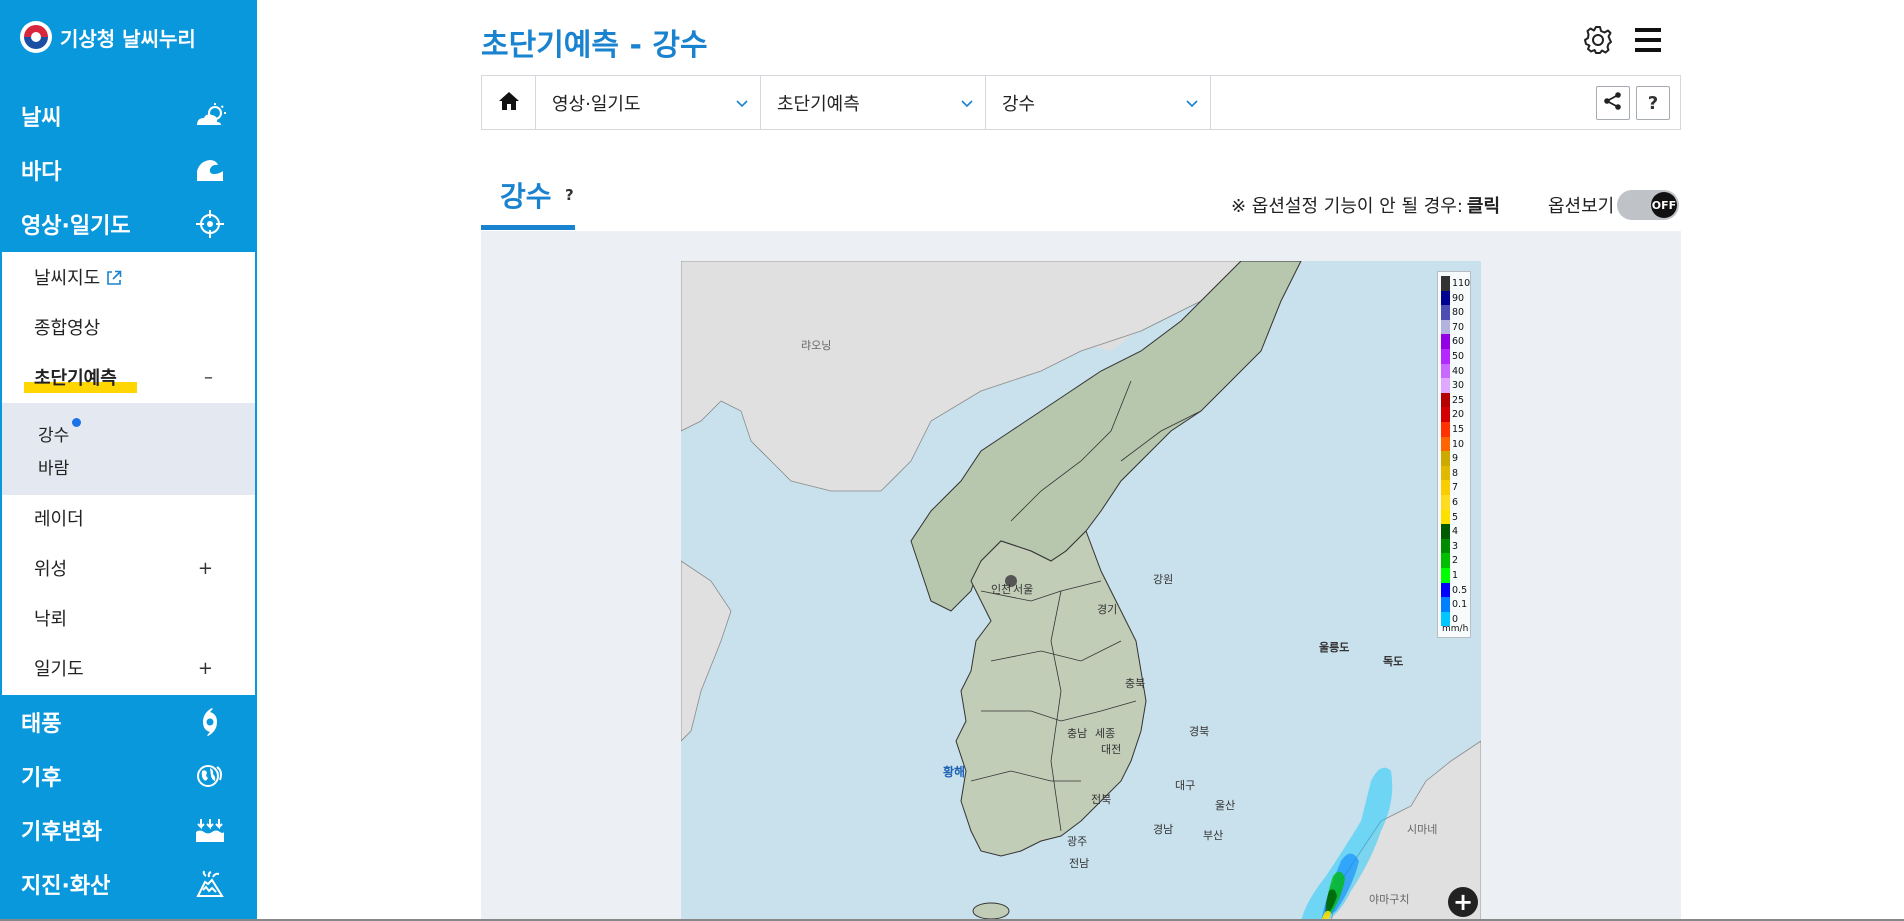 The image size is (1904, 921). What do you see at coordinates (1455, 488) in the screenshot?
I see `legend-value: 7` at bounding box center [1455, 488].